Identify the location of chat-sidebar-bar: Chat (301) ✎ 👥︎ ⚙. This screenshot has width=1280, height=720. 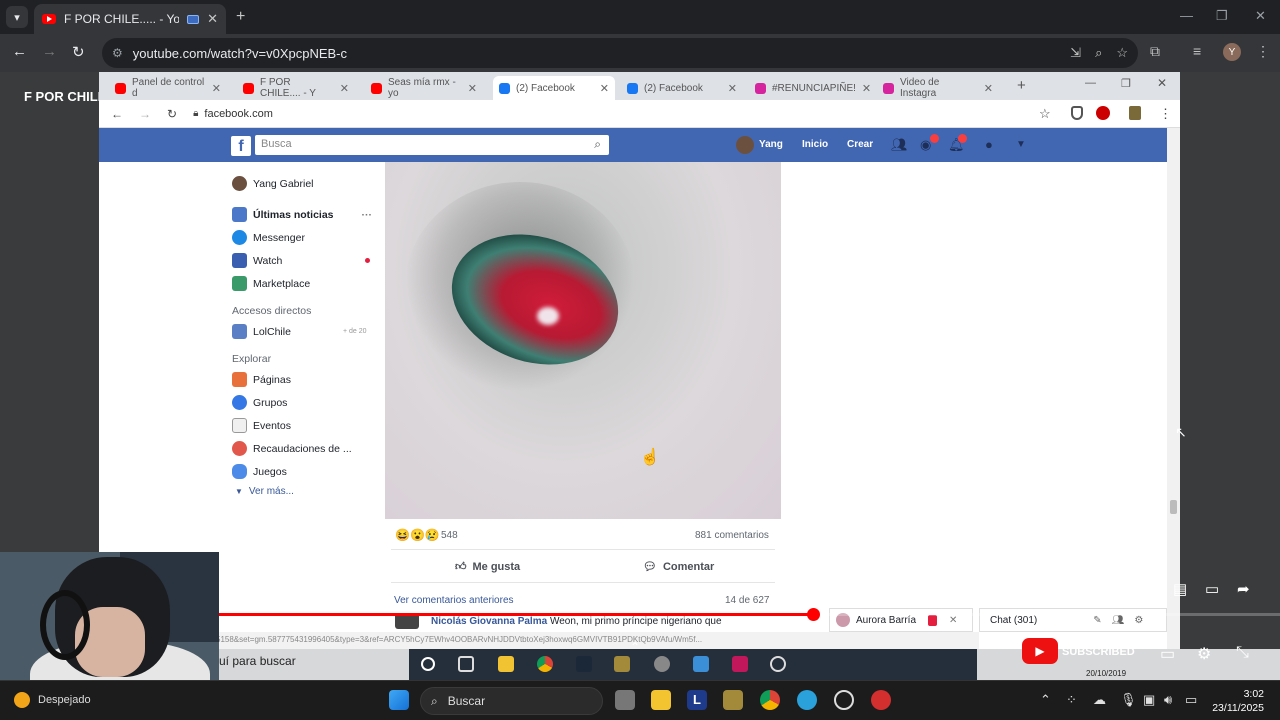
(1073, 620).